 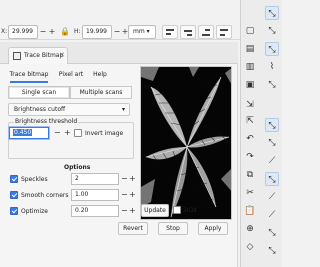 What do you see at coordinates (132, 211) in the screenshot?
I see `optimize-increment-button: +` at bounding box center [132, 211].